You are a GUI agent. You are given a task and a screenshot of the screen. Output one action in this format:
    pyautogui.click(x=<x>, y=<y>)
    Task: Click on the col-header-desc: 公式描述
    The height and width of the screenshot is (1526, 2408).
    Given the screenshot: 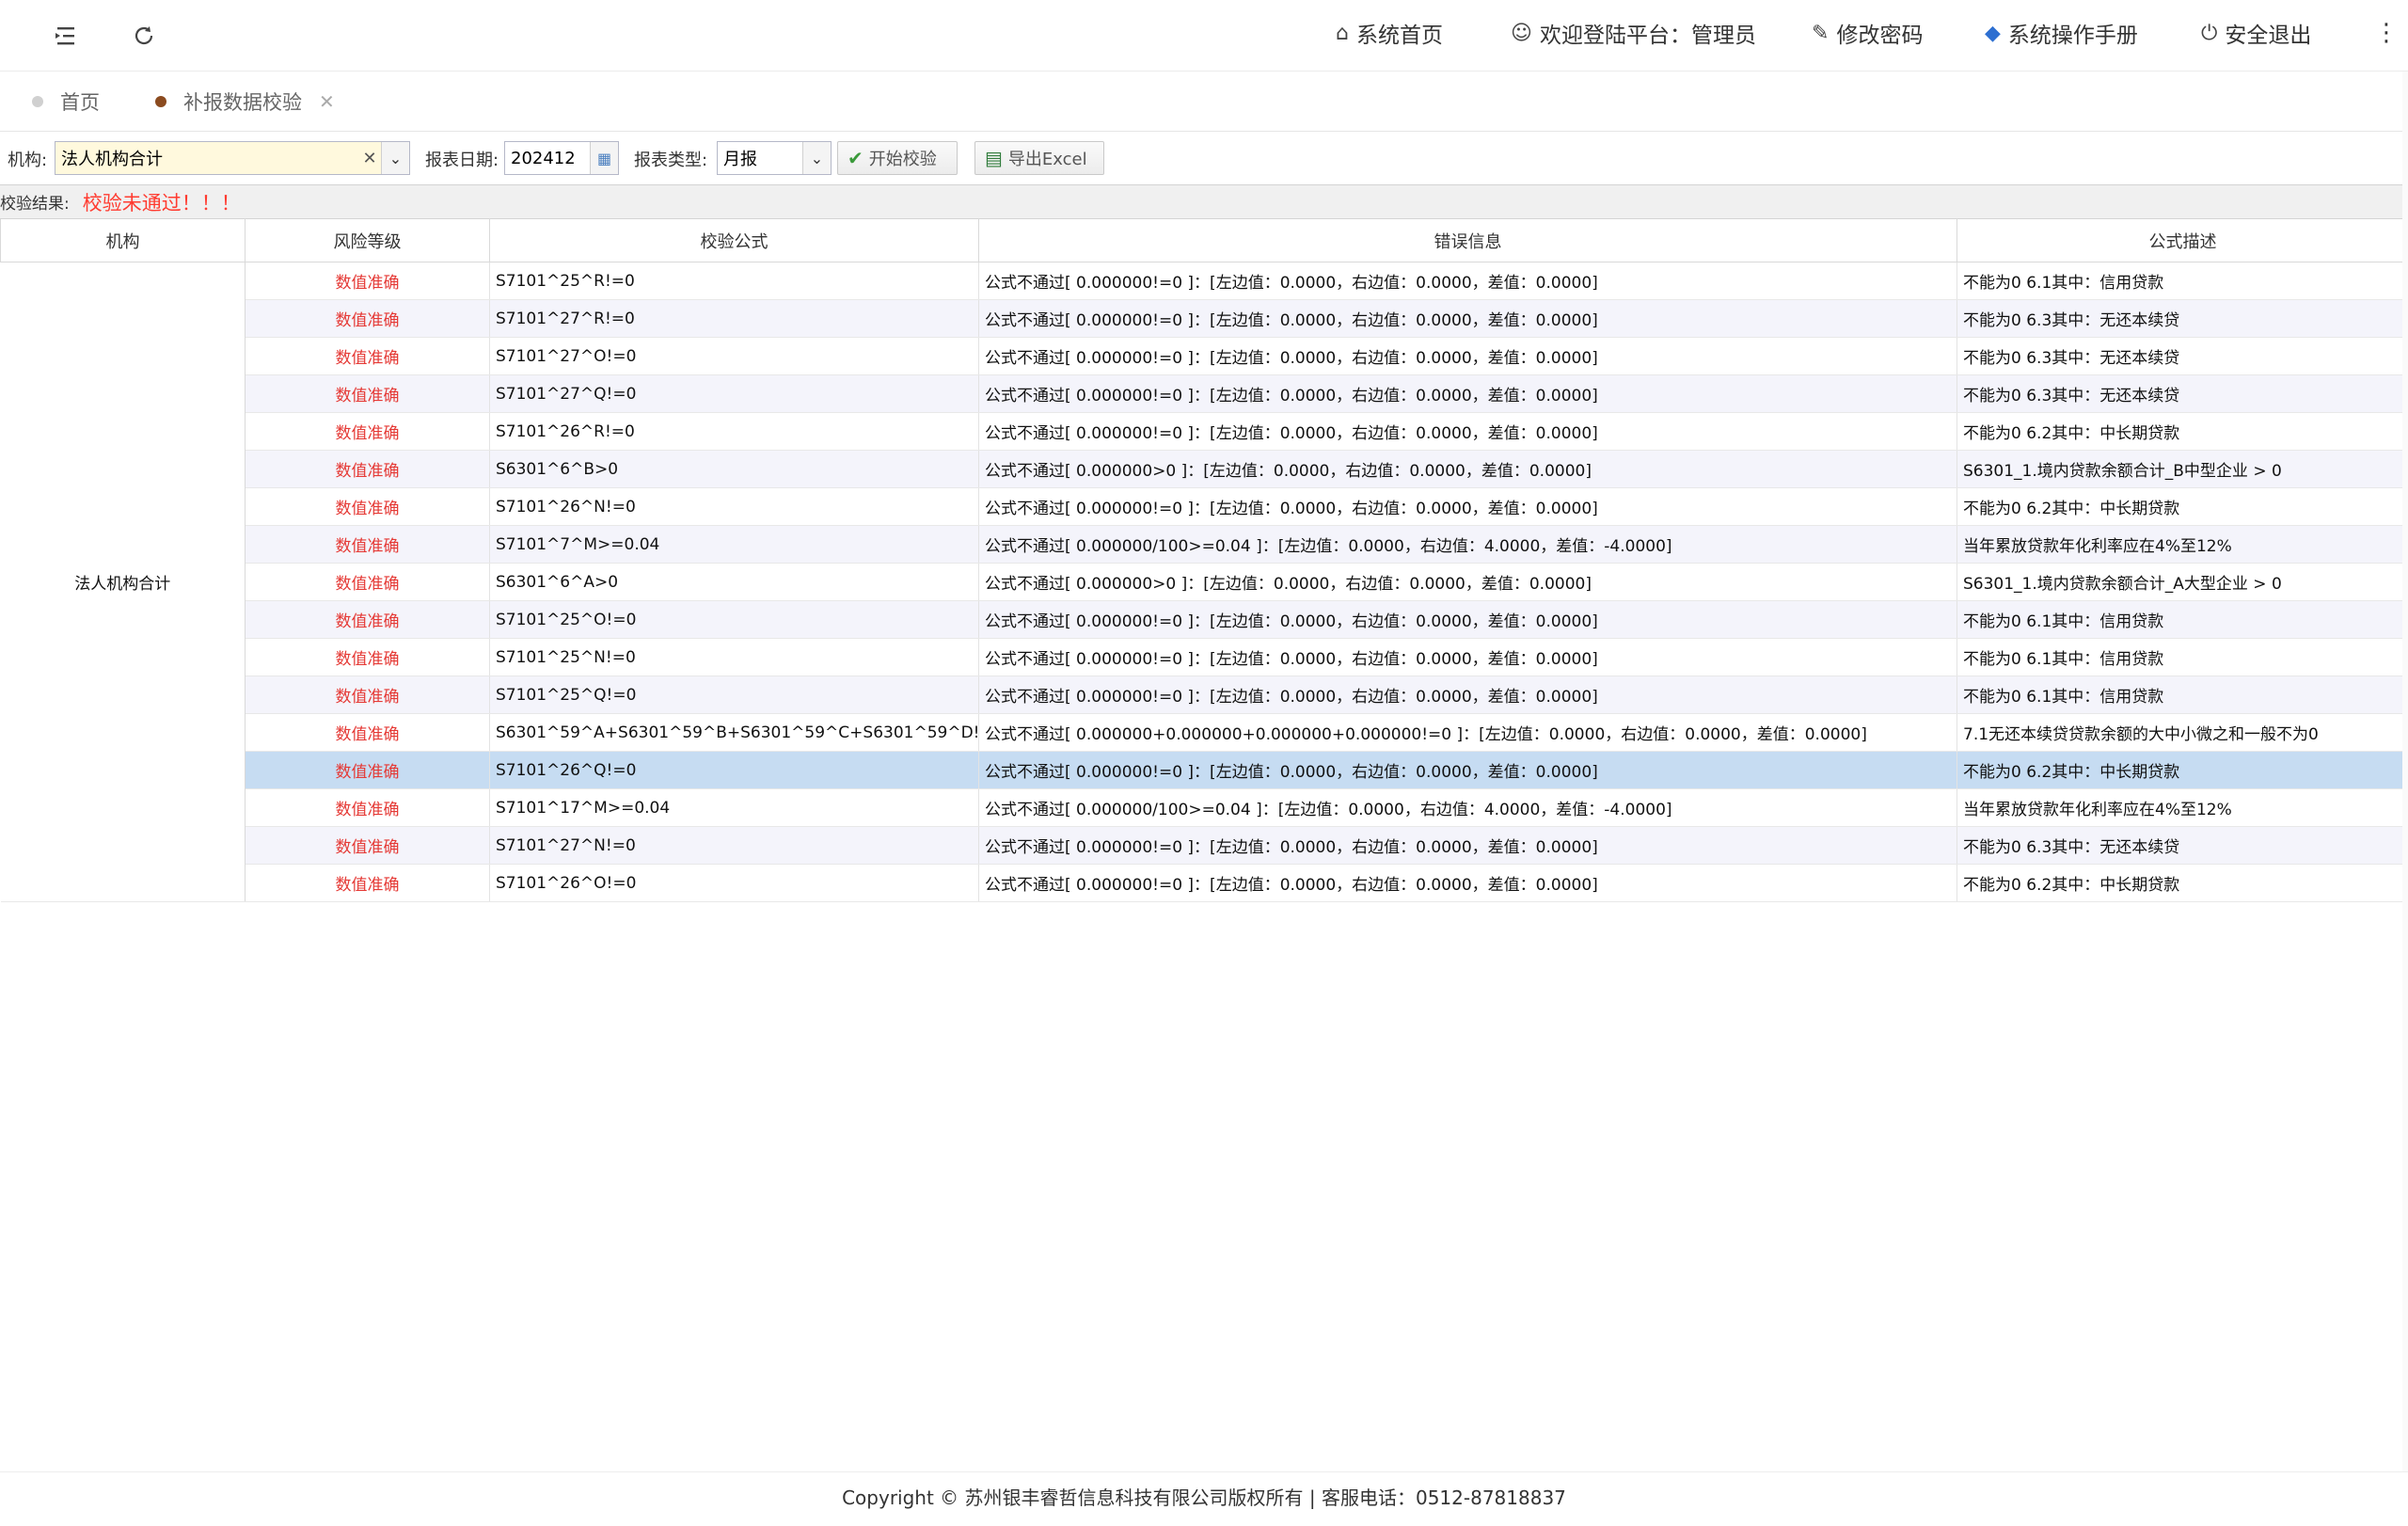 What is the action you would take?
    pyautogui.click(x=2182, y=240)
    